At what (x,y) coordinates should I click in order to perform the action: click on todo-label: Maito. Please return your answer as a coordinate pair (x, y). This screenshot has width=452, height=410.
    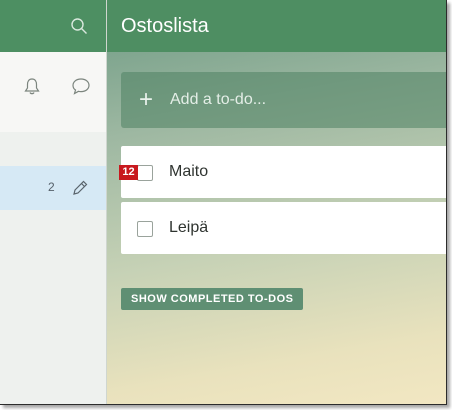
    Looking at the image, I should click on (189, 171).